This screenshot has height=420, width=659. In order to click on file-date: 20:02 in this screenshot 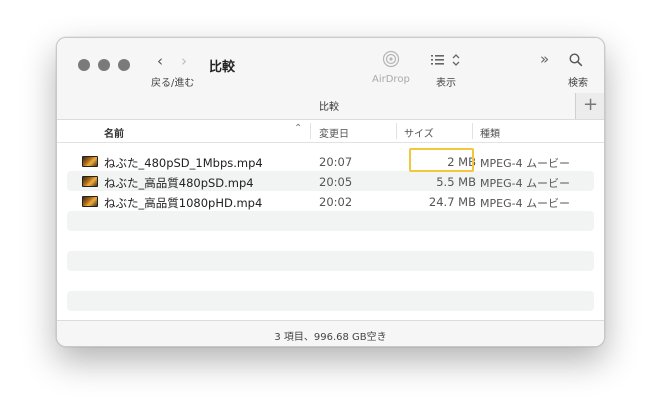, I will do `click(336, 202)`.